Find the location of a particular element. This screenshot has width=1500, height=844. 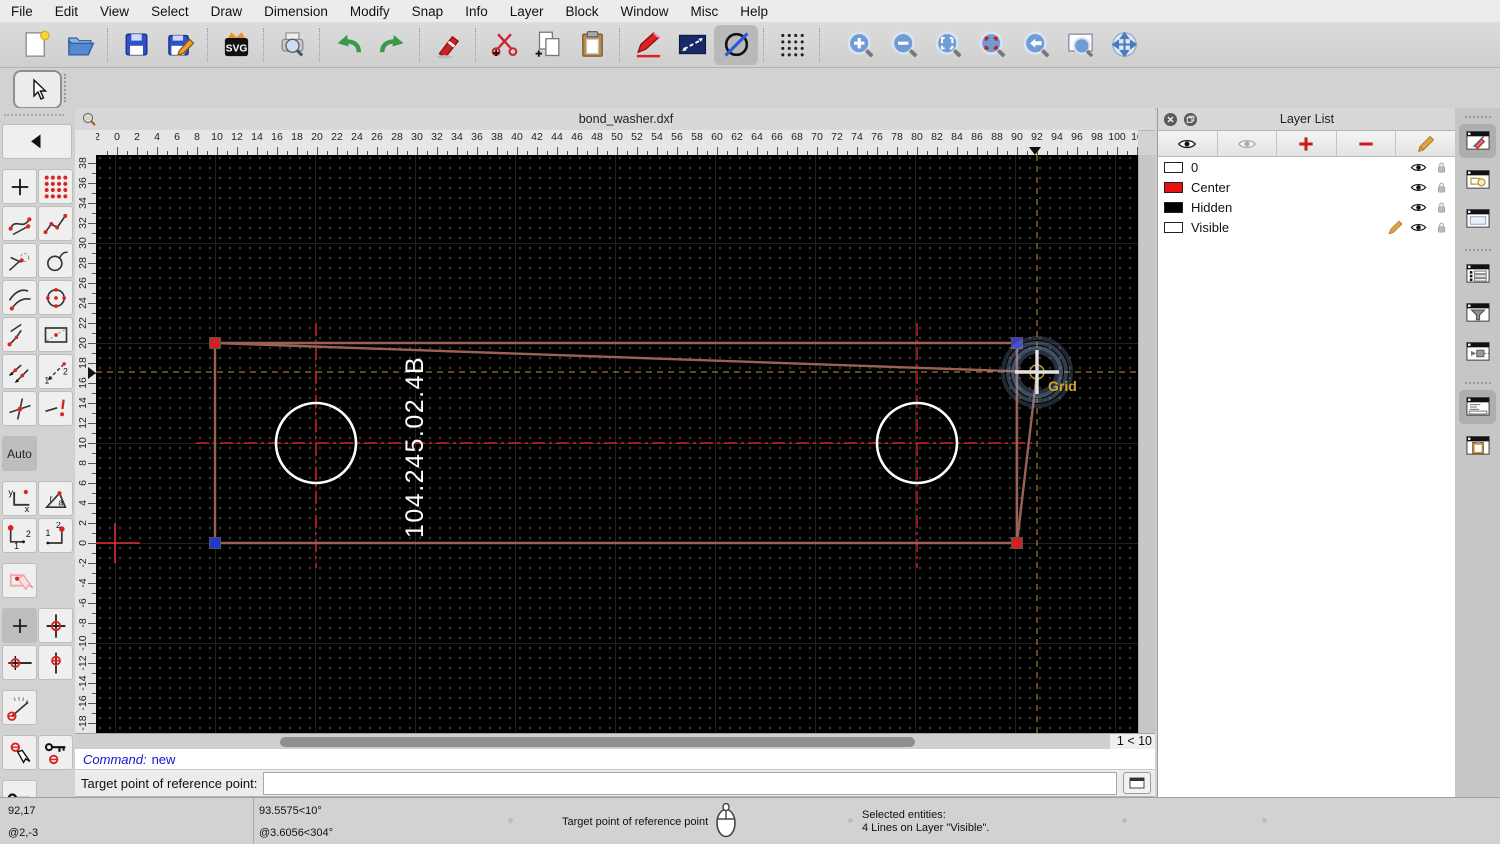

tool-polyline is located at coordinates (55, 223).